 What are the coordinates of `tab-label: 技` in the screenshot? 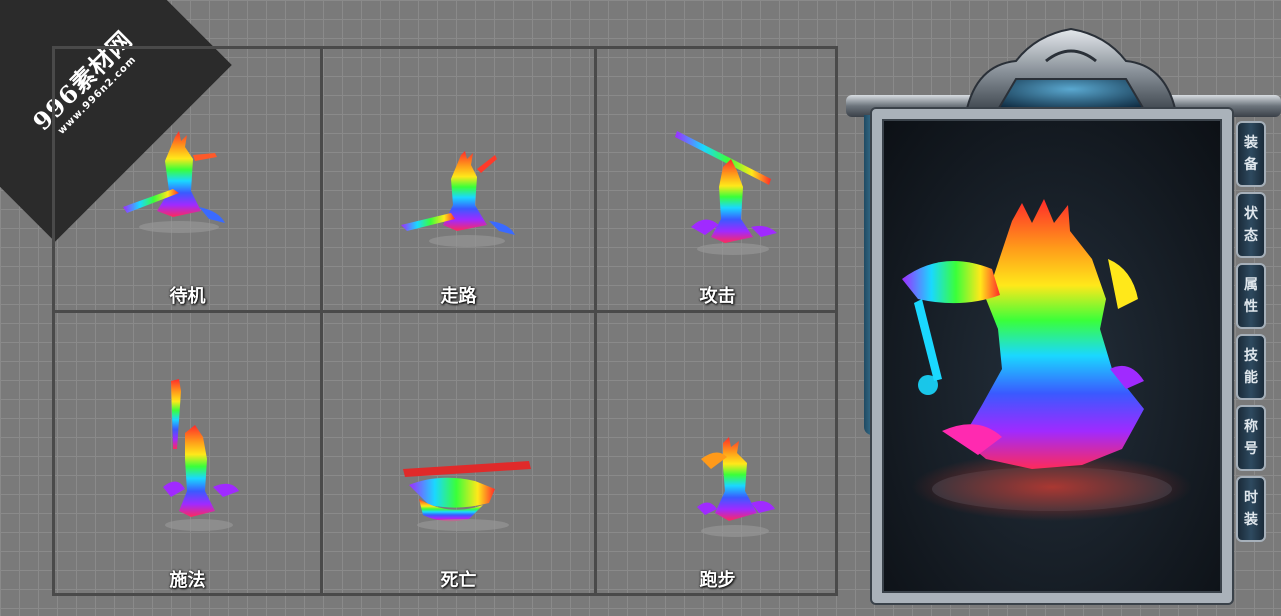 It's located at (1251, 356).